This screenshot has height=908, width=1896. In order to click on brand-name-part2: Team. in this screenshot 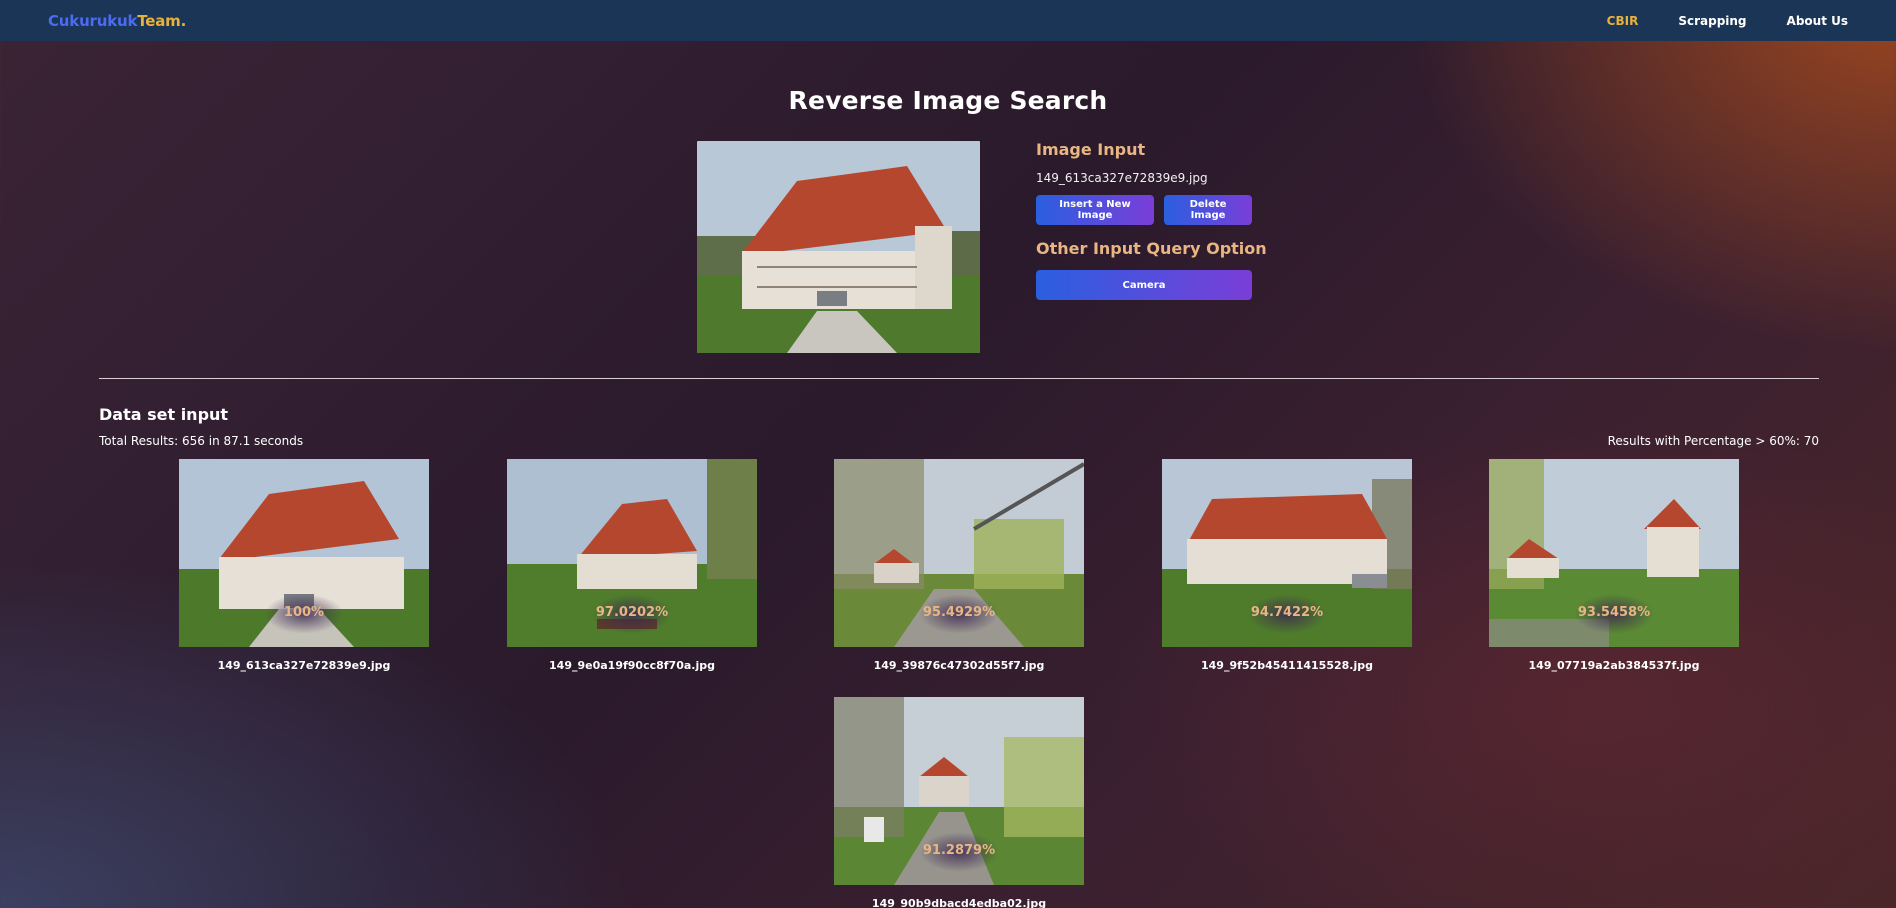, I will do `click(162, 20)`.